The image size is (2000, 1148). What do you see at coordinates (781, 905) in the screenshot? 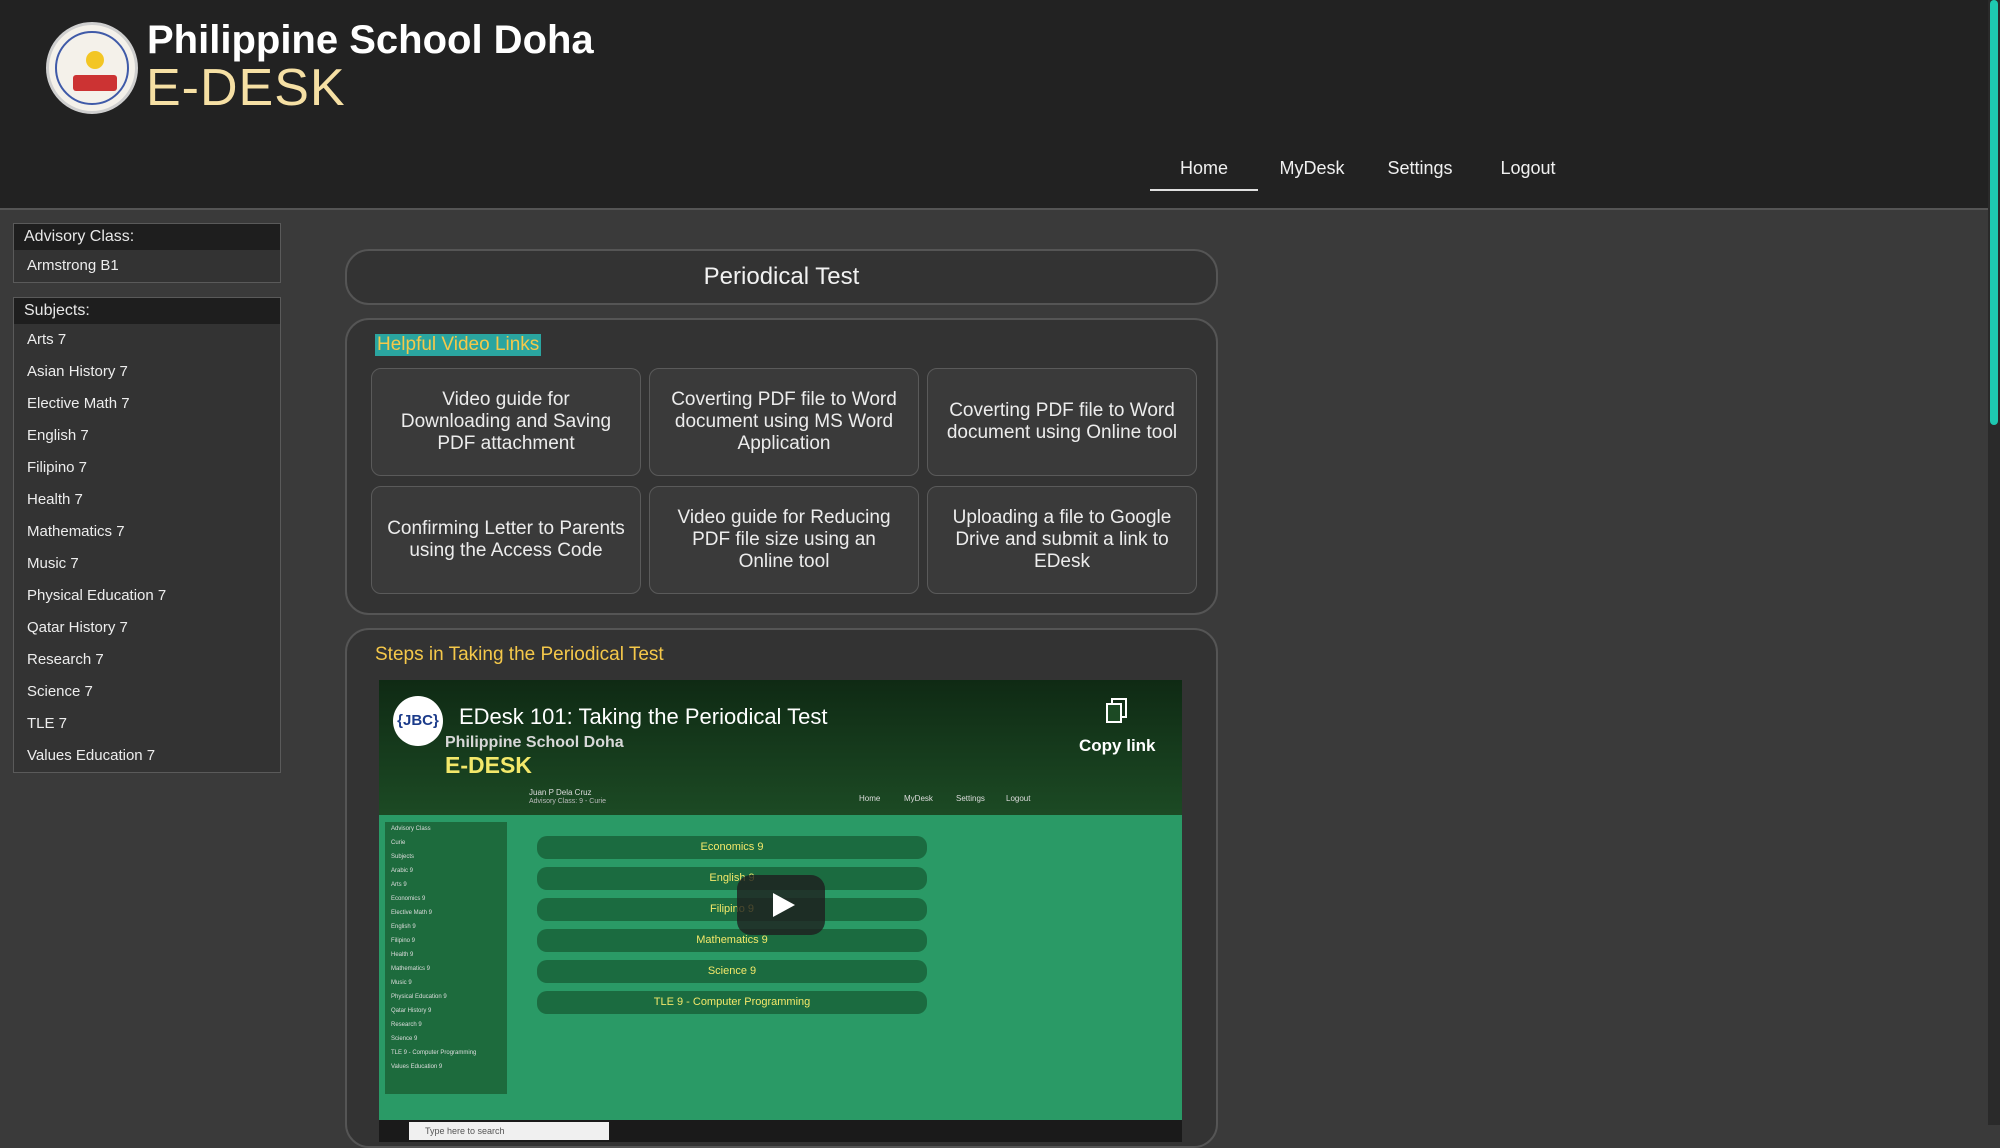
I see `play-icon` at bounding box center [781, 905].